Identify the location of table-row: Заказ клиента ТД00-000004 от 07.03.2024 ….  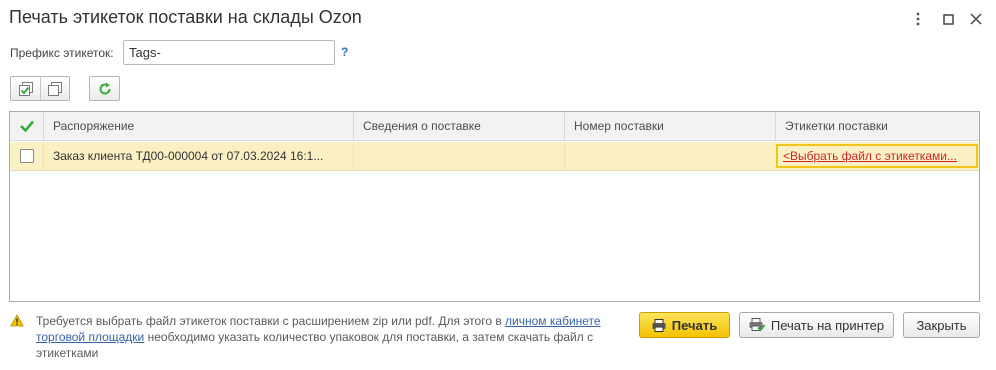
(494, 156).